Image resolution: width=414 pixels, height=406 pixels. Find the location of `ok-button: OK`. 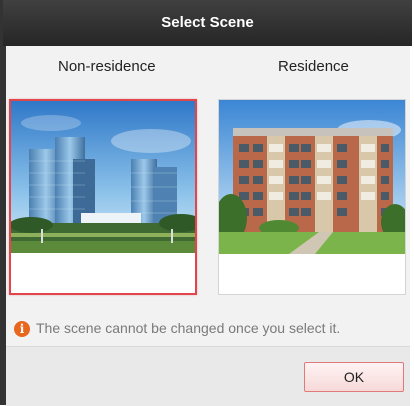

ok-button: OK is located at coordinates (354, 377).